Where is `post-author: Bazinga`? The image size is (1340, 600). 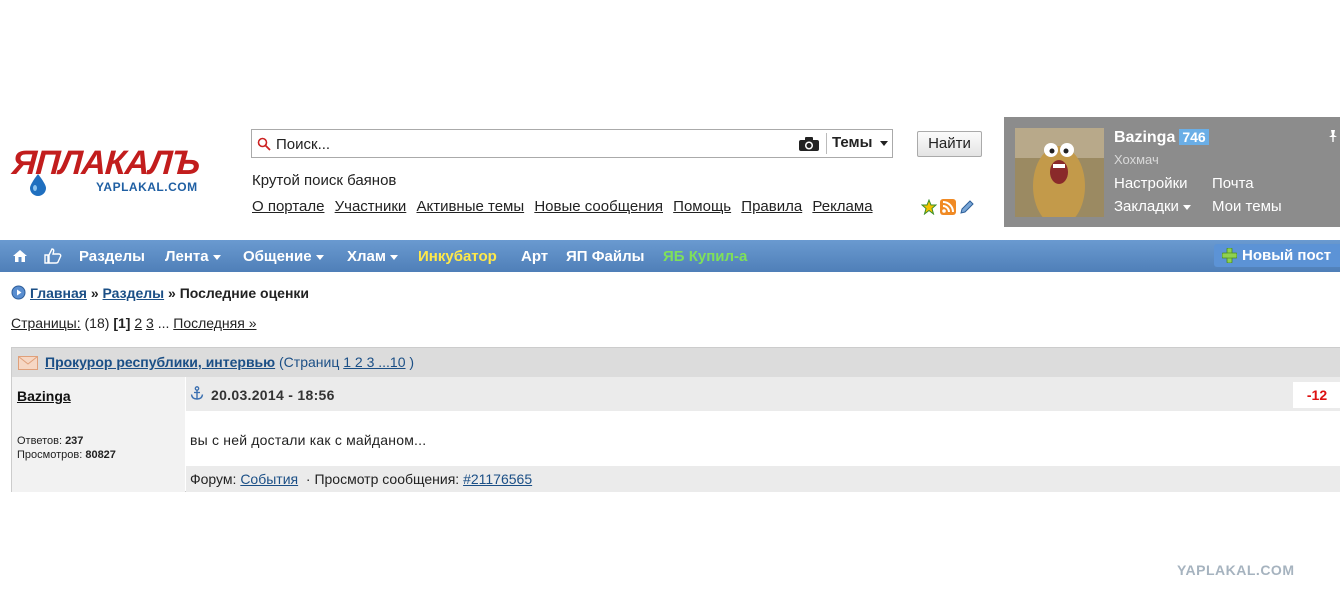
post-author: Bazinga is located at coordinates (44, 396).